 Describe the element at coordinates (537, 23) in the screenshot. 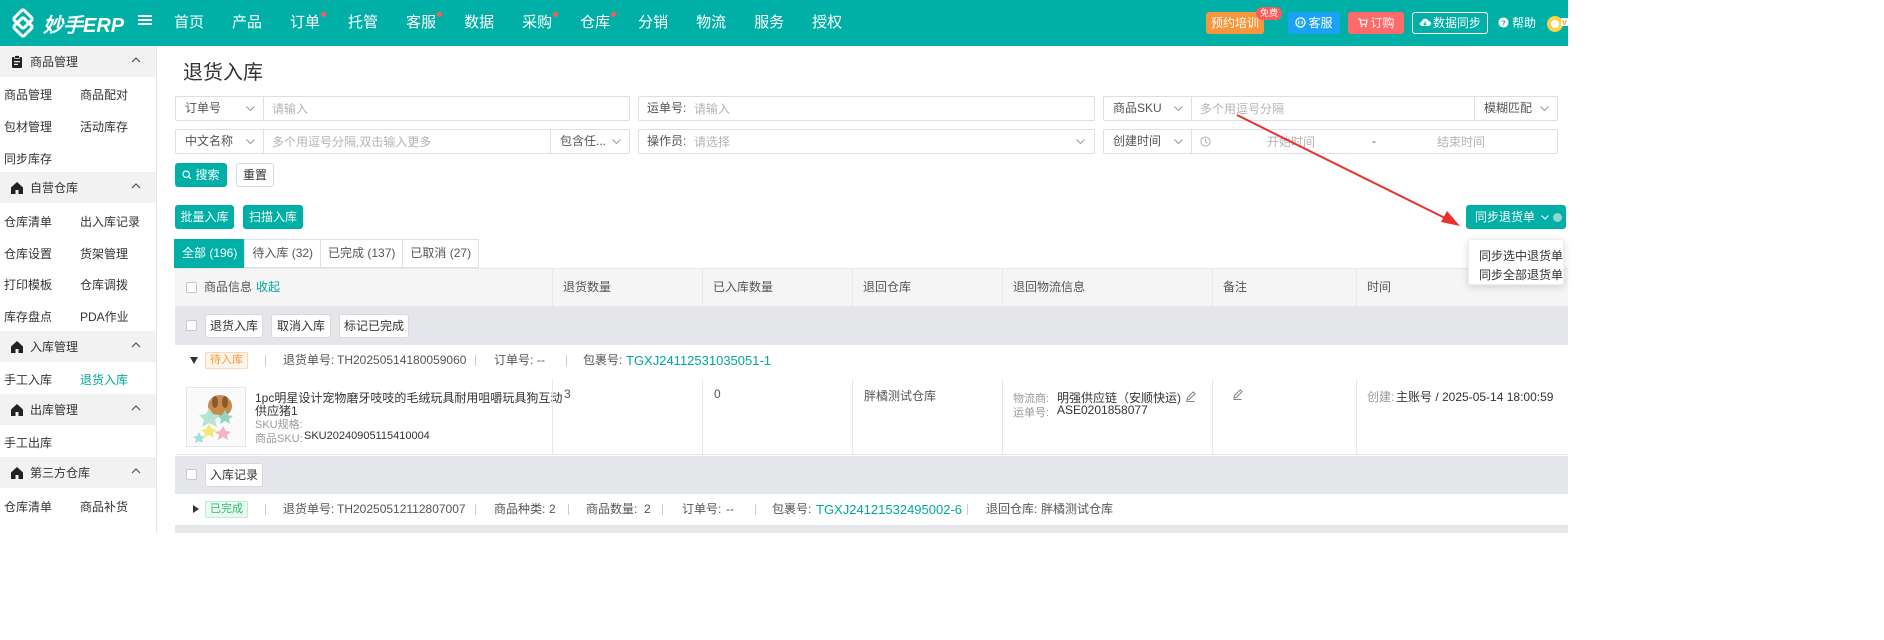

I see `nav-item-purchase: 采购` at that location.